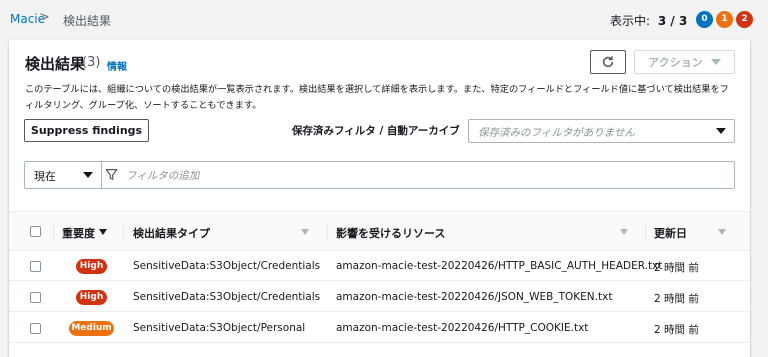 This screenshot has height=357, width=768. Describe the element at coordinates (724, 19) in the screenshot. I see `notification-badge-warning: 1` at that location.